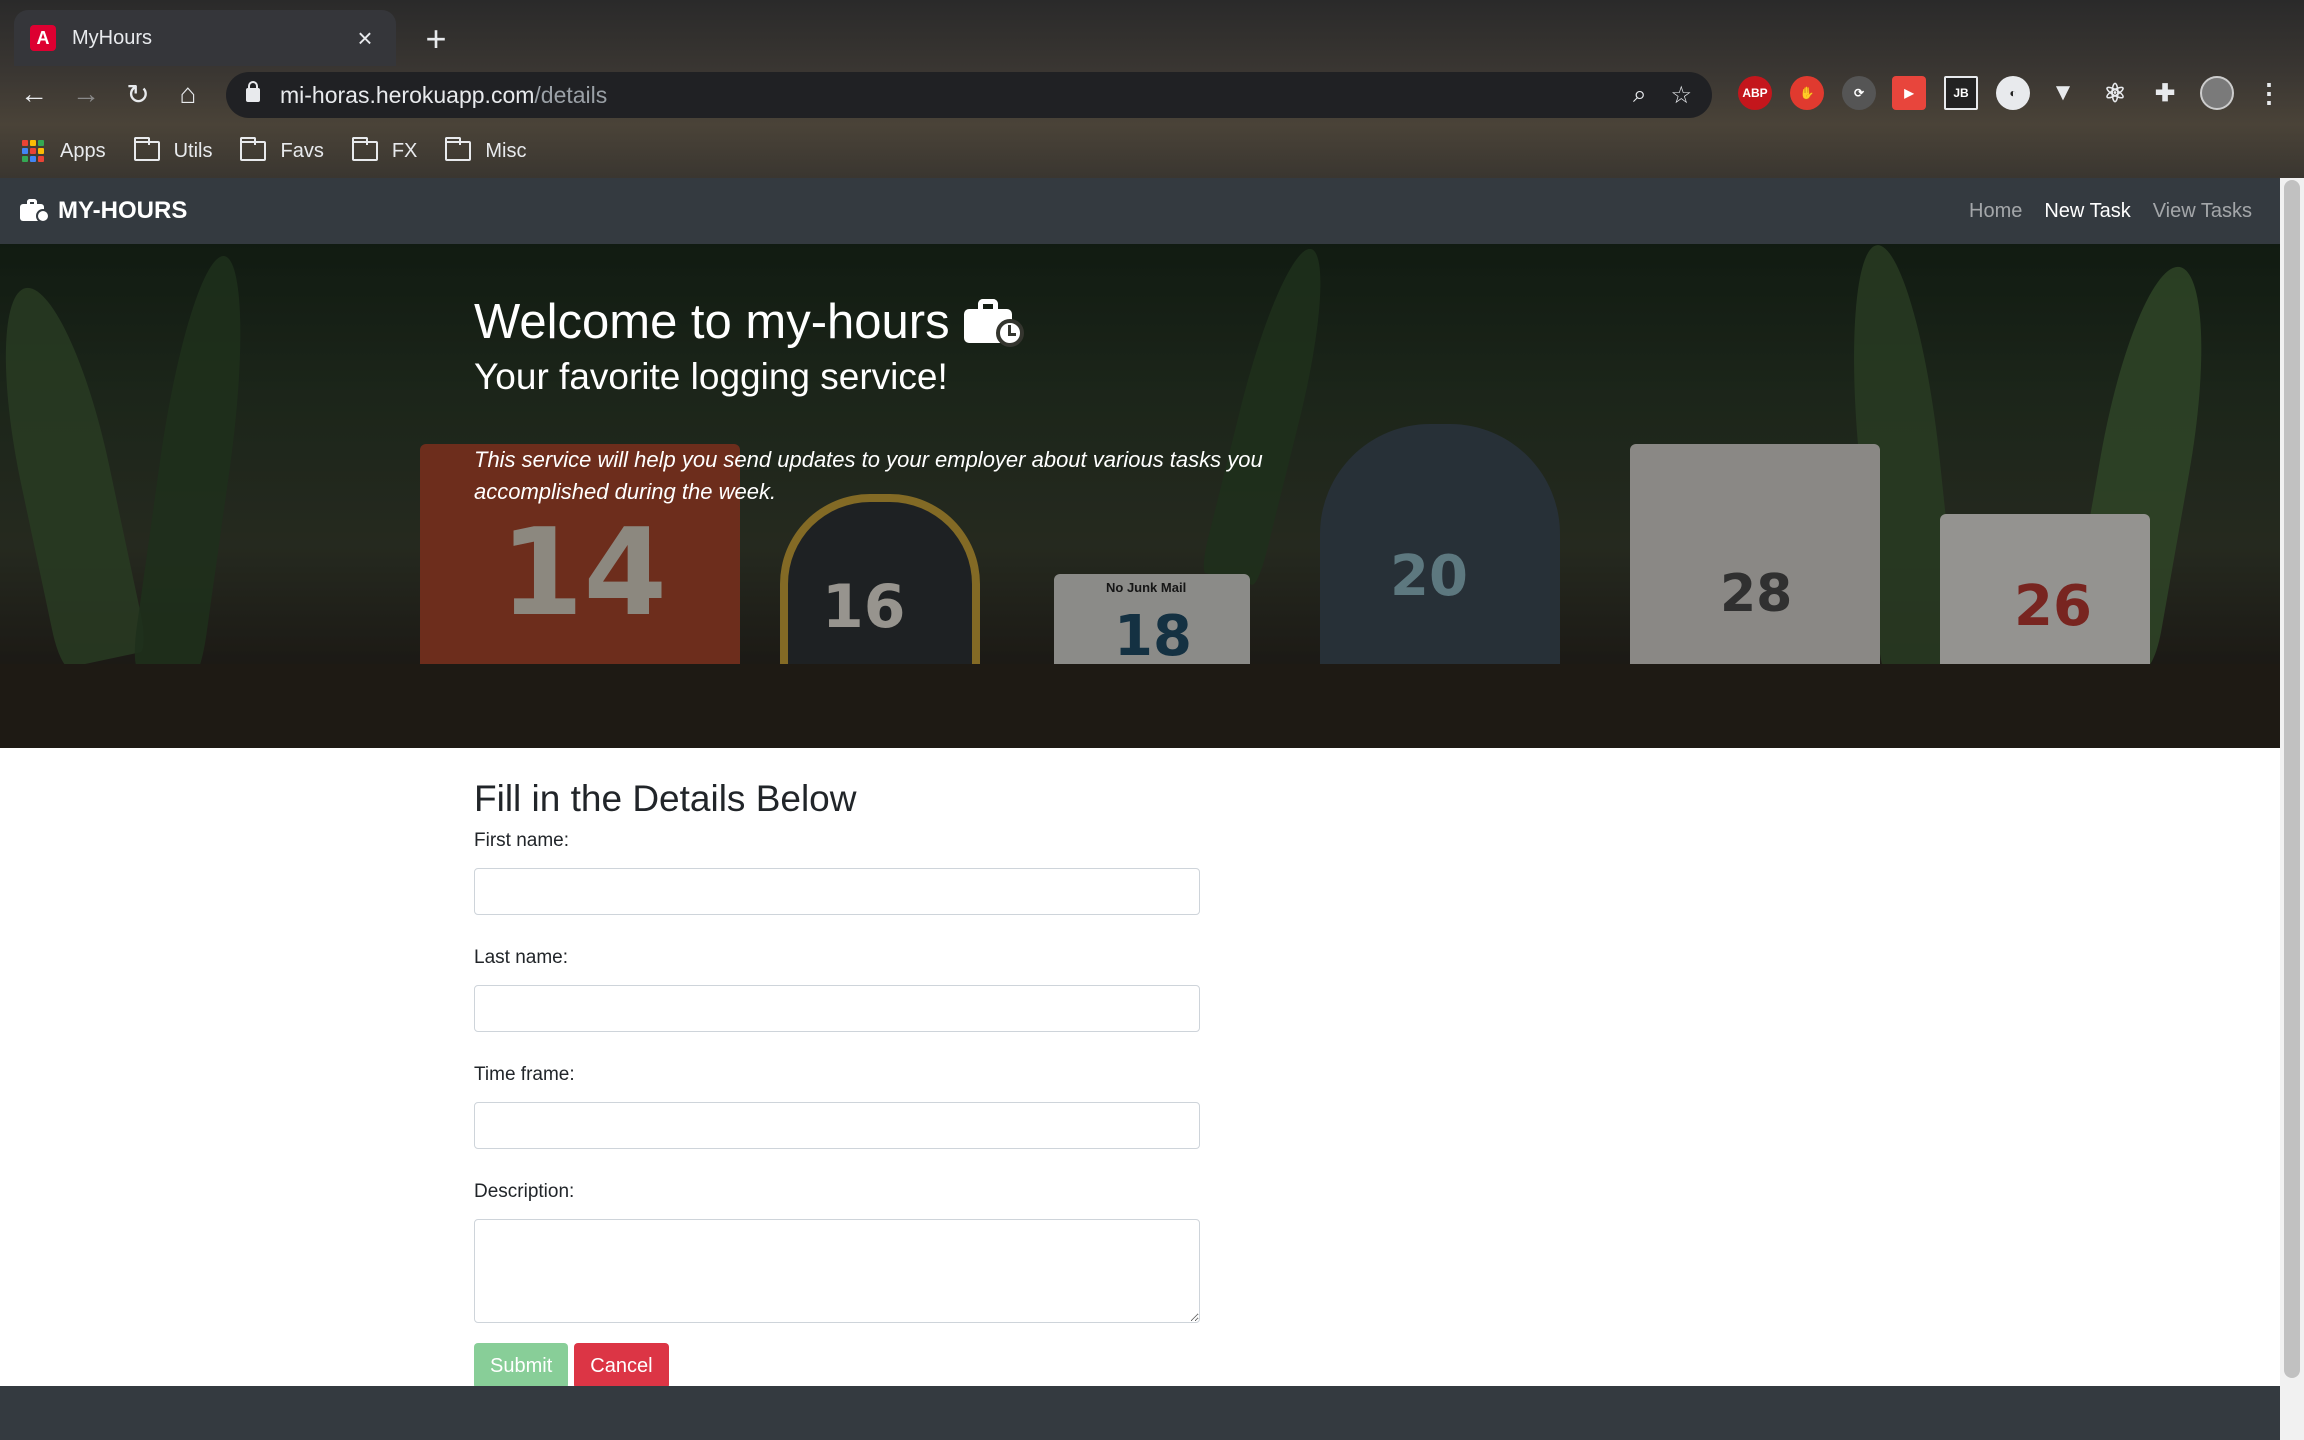  I want to click on apps-grid-icon, so click(33, 151).